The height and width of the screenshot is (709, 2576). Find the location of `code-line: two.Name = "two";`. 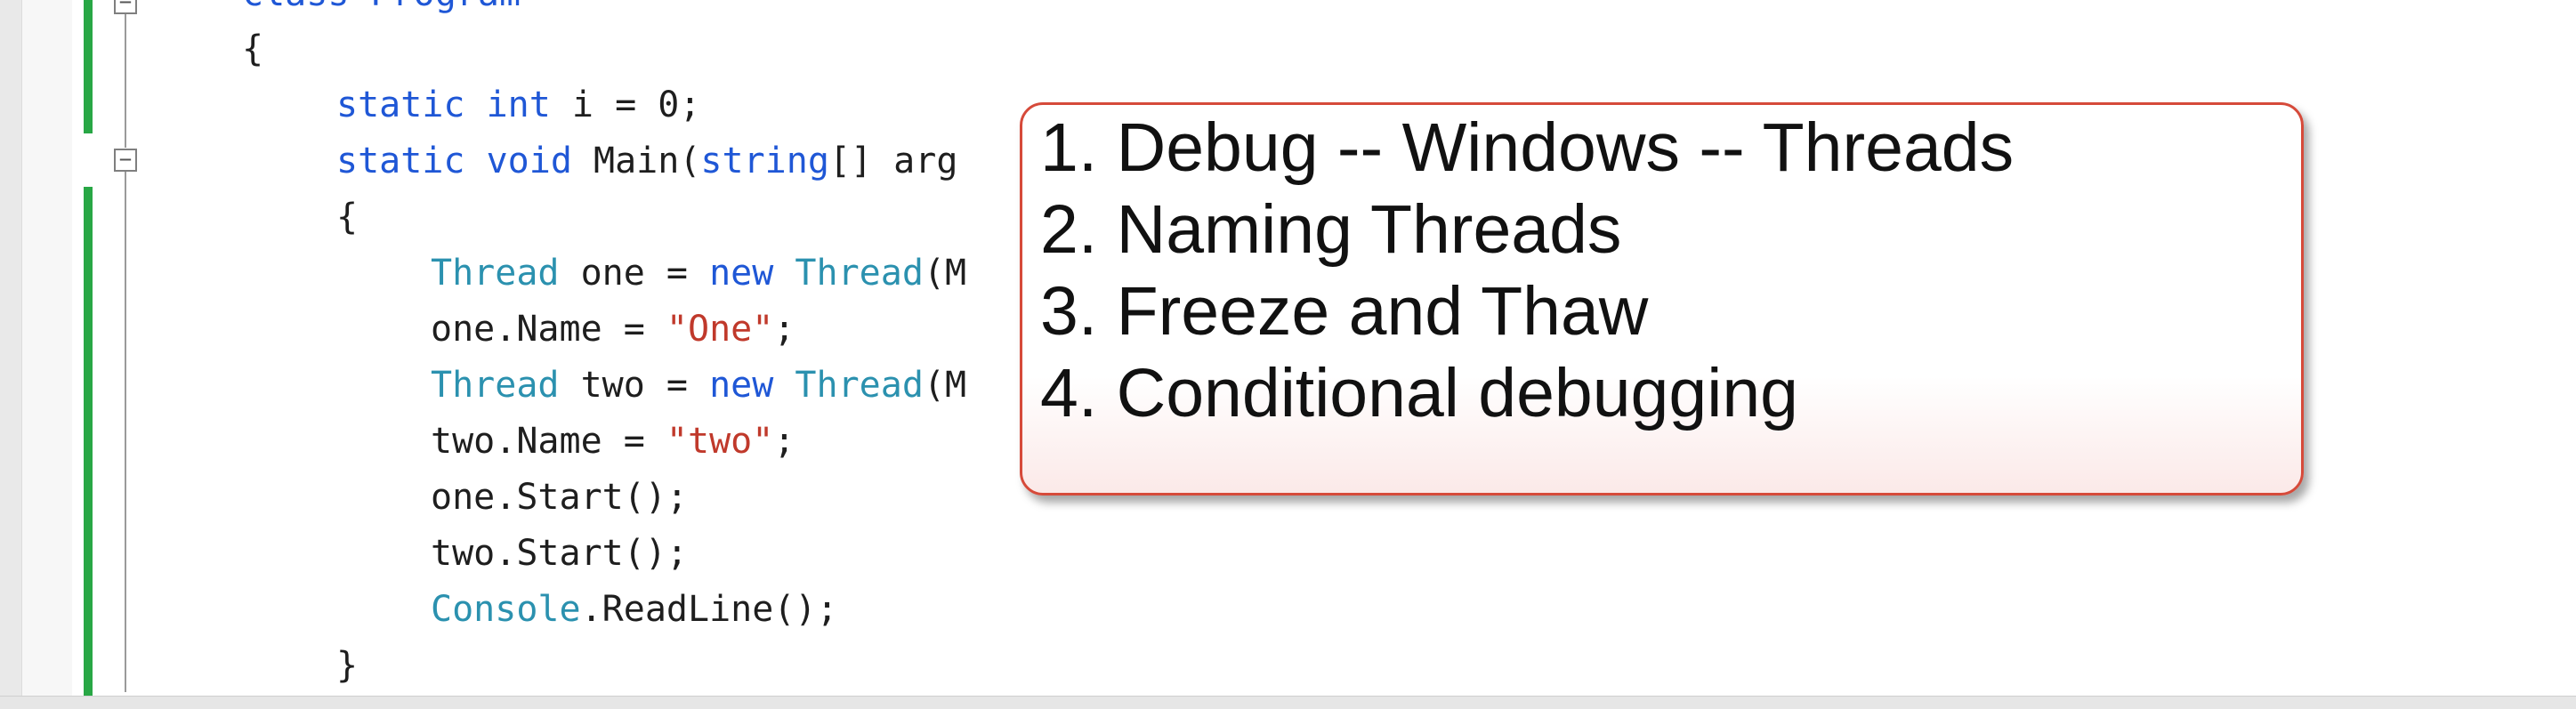

code-line: two.Name = "two"; is located at coordinates (613, 441).